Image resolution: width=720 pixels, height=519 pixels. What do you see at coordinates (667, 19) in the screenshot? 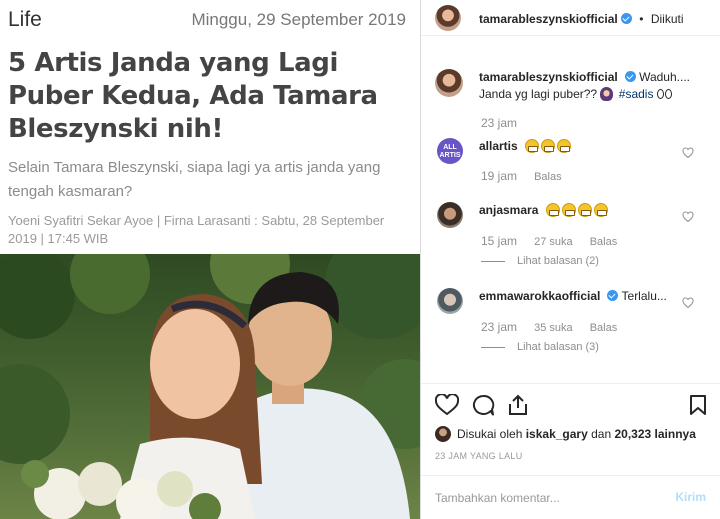
I see `follow-status-button: Diikuti` at bounding box center [667, 19].